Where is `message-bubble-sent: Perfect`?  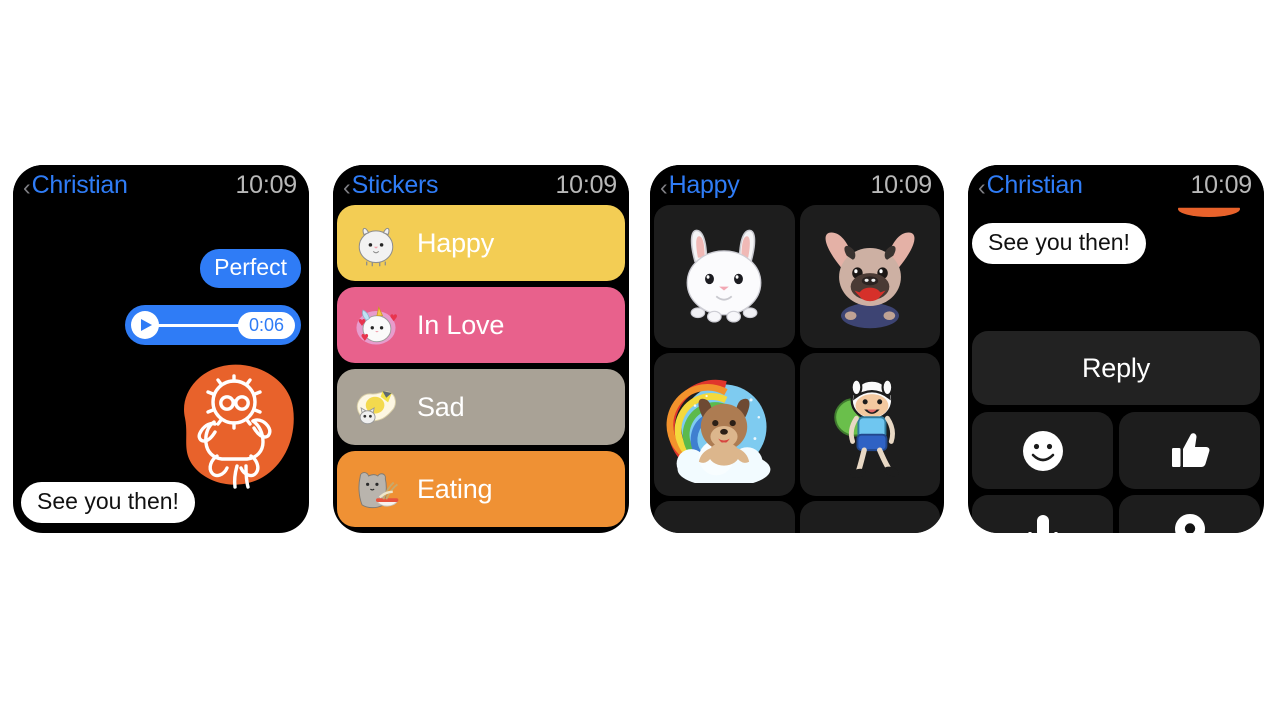 message-bubble-sent: Perfect is located at coordinates (250, 269).